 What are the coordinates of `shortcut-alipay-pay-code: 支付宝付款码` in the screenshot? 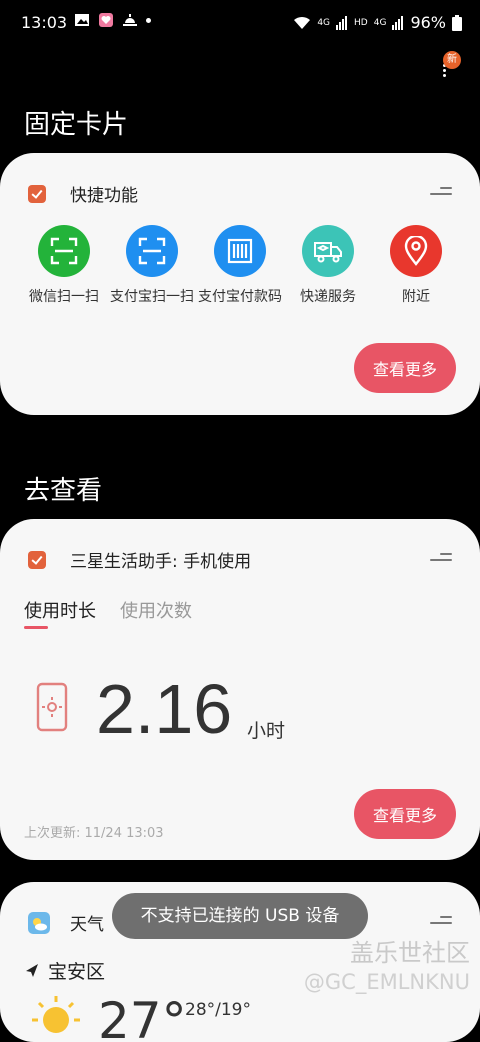 It's located at (240, 266).